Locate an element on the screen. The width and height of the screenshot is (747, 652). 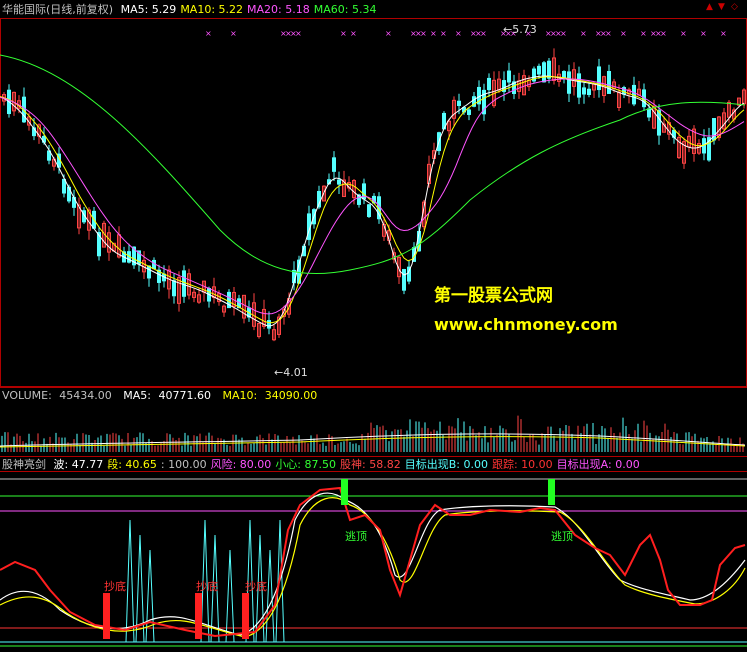
triangle-up-icon: ▲ is located at coordinates (710, 7).